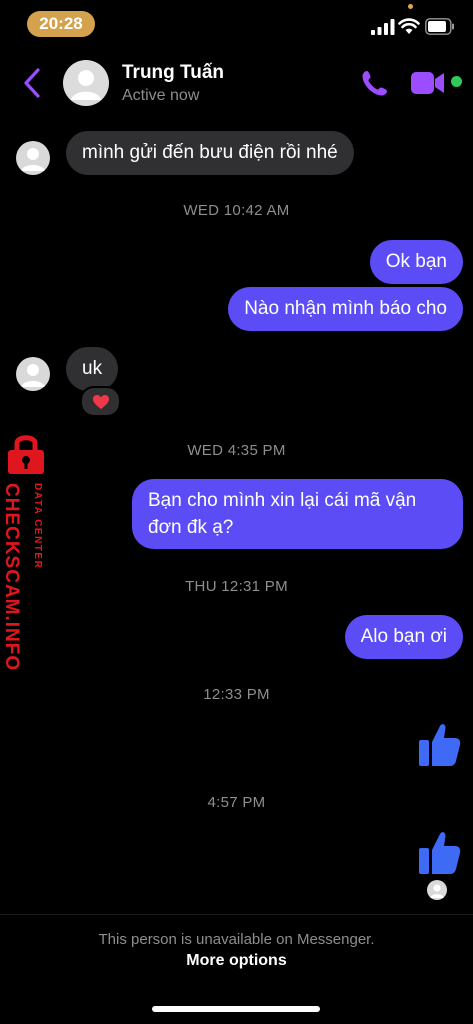  What do you see at coordinates (236, 961) in the screenshot?
I see `more-options-button: More options` at bounding box center [236, 961].